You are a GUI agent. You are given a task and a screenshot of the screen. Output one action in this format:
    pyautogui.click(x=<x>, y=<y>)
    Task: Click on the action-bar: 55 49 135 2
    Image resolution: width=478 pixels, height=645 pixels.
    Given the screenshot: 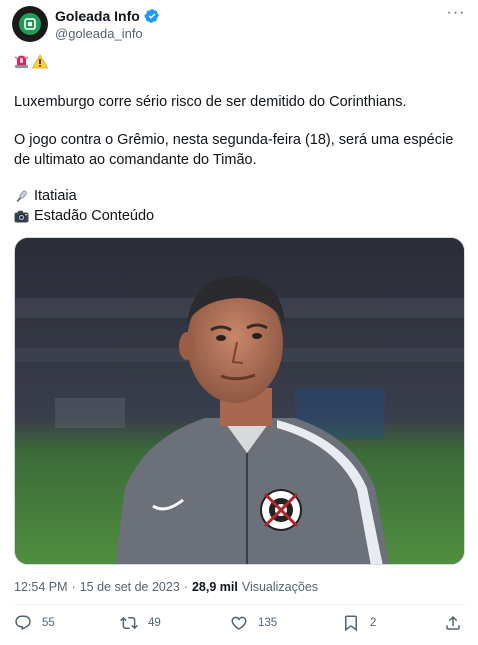 What is the action you would take?
    pyautogui.click(x=240, y=628)
    